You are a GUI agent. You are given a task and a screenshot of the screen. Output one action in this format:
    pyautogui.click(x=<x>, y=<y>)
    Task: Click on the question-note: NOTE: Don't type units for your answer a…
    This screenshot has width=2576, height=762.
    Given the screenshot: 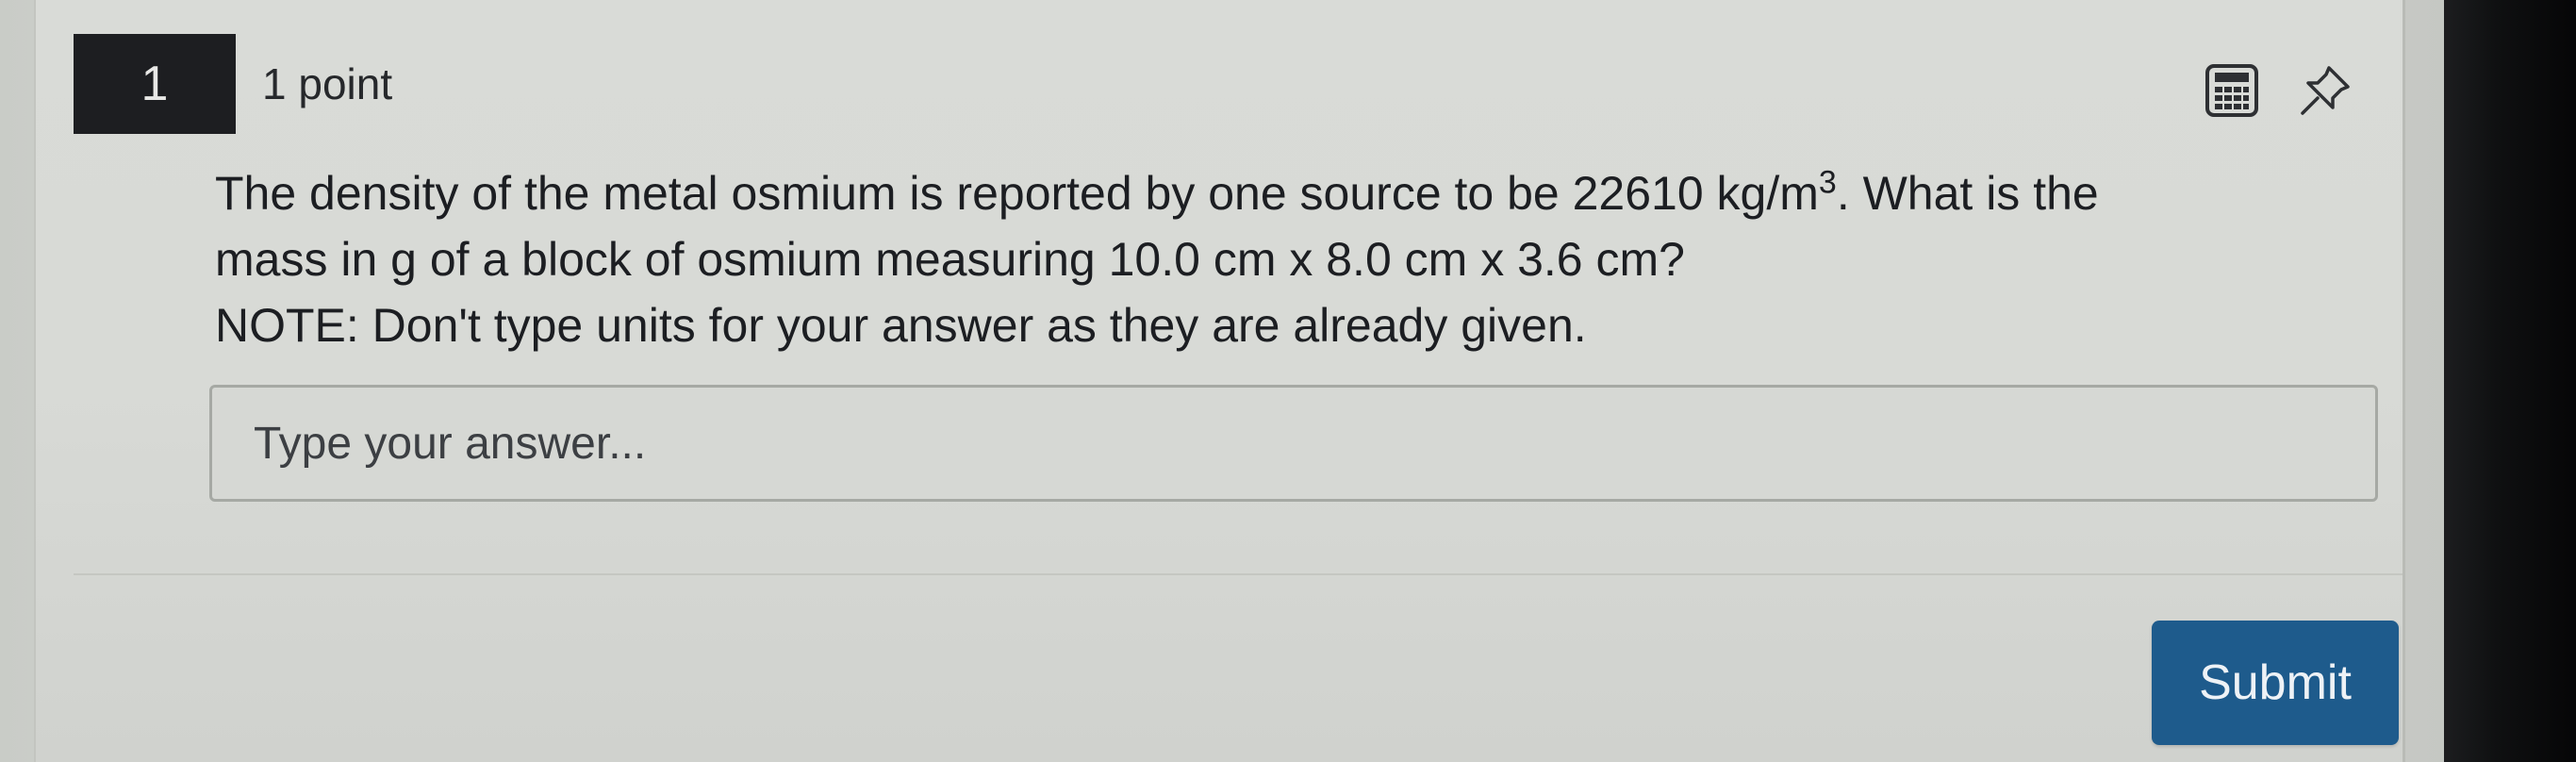 What is the action you would take?
    pyautogui.click(x=901, y=325)
    